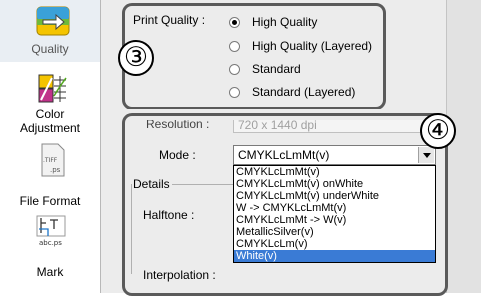 The image size is (481, 296). What do you see at coordinates (50, 272) in the screenshot?
I see `sidebar-item-label: Mark` at bounding box center [50, 272].